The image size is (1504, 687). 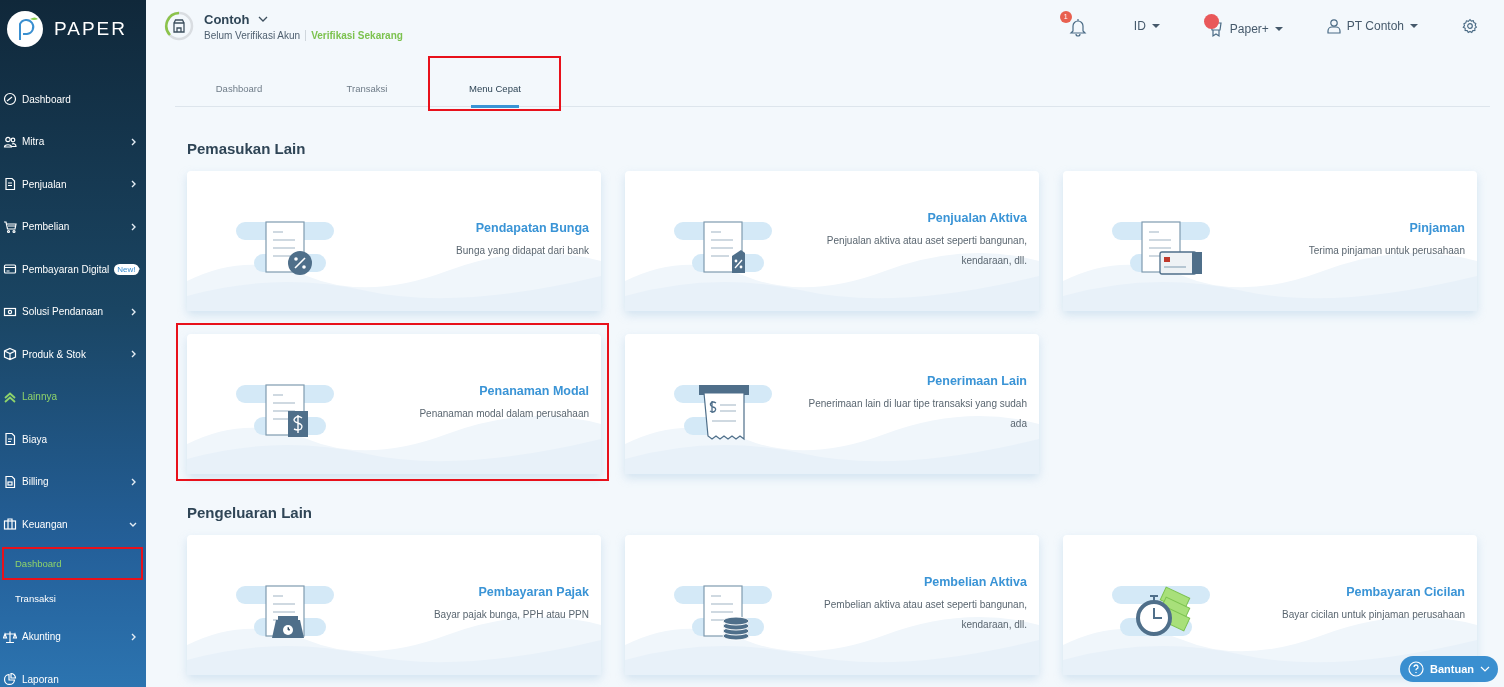 What do you see at coordinates (531, 228) in the screenshot?
I see `card-title: Pendapatan Bunga` at bounding box center [531, 228].